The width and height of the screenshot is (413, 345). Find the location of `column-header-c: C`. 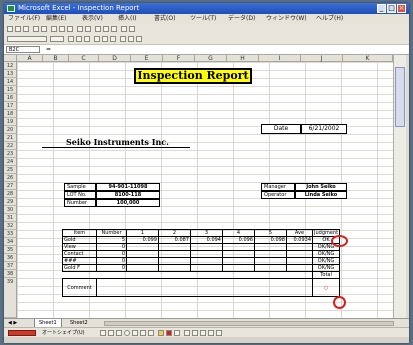

column-header-c: C is located at coordinates (84, 58).